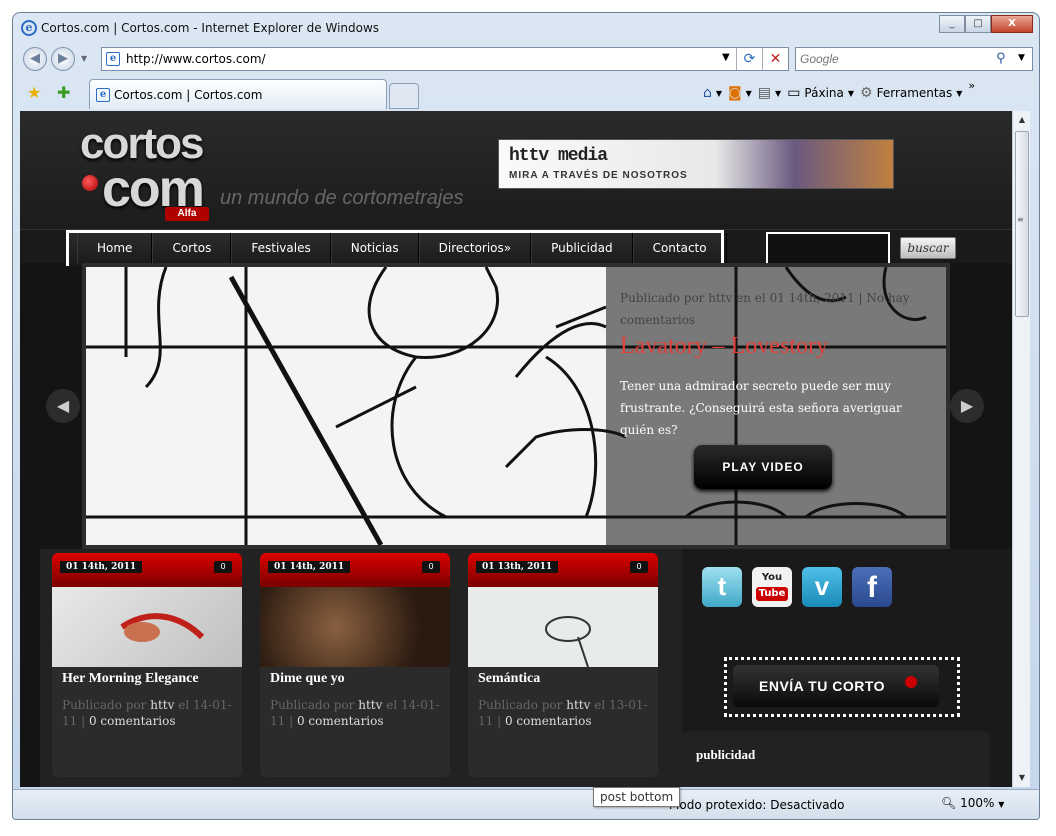 This screenshot has height=836, width=1056. Describe the element at coordinates (101, 567) in the screenshot. I see `card-date: 01 14th, 2011` at that location.